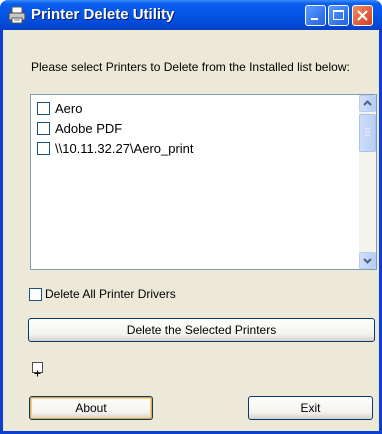  What do you see at coordinates (35, 294) in the screenshot?
I see `delete-all-drivers-checkbox` at bounding box center [35, 294].